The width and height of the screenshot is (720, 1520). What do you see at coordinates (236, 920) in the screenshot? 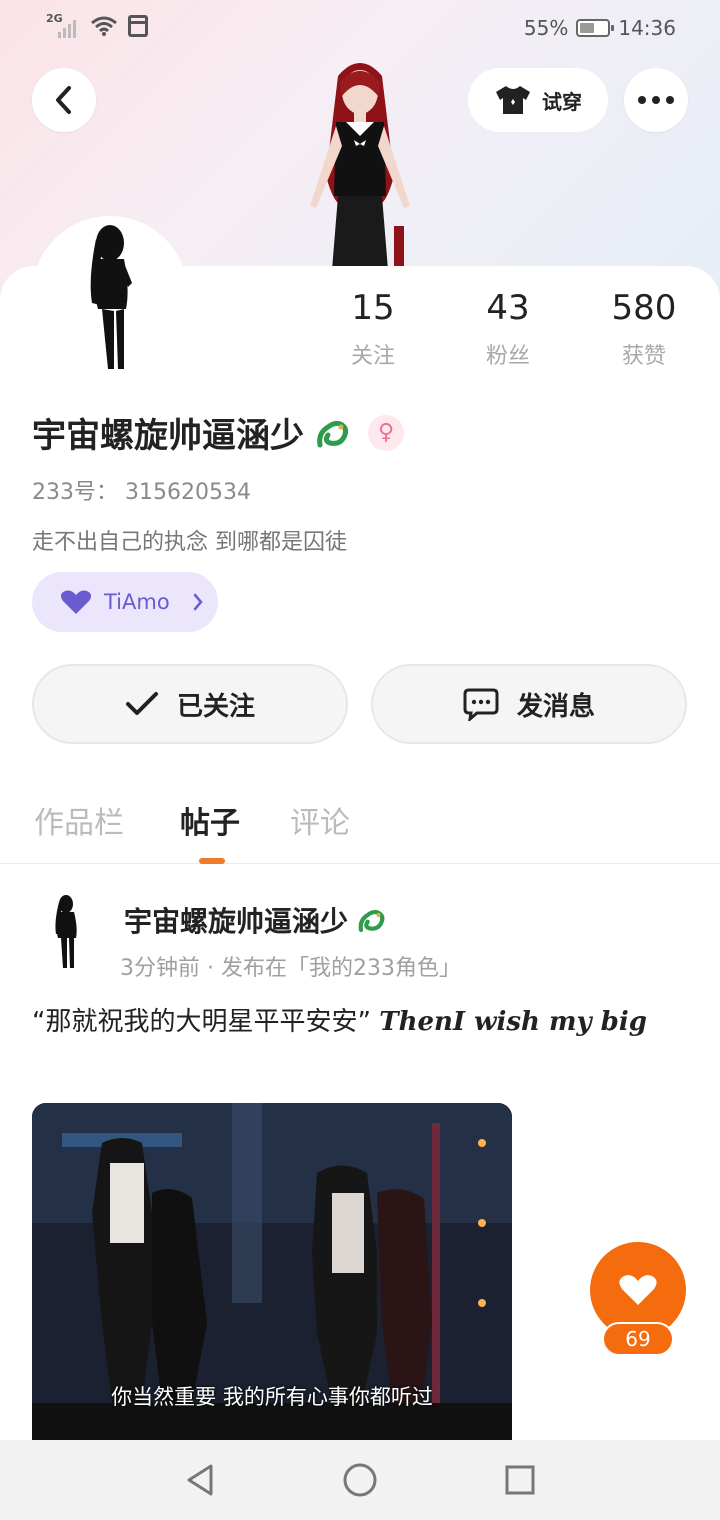
I see `post-author-name: 宇宙螺旋帅逼涵少` at bounding box center [236, 920].